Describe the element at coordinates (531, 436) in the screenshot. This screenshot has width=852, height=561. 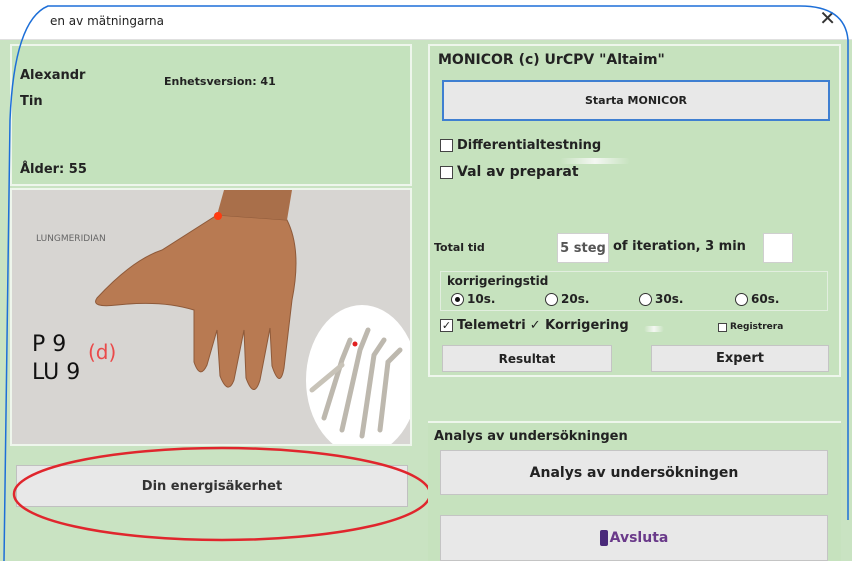
I see `analysis-group-label: Analys av undersökningen` at that location.